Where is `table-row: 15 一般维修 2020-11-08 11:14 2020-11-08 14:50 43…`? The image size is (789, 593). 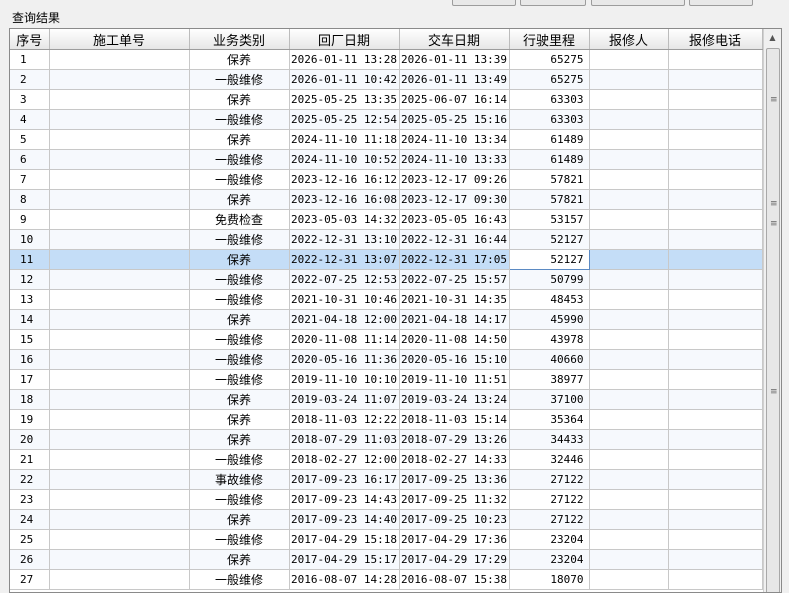
table-row: 15 一般维修 2020-11-08 11:14 2020-11-08 14:50 43… is located at coordinates (386, 339).